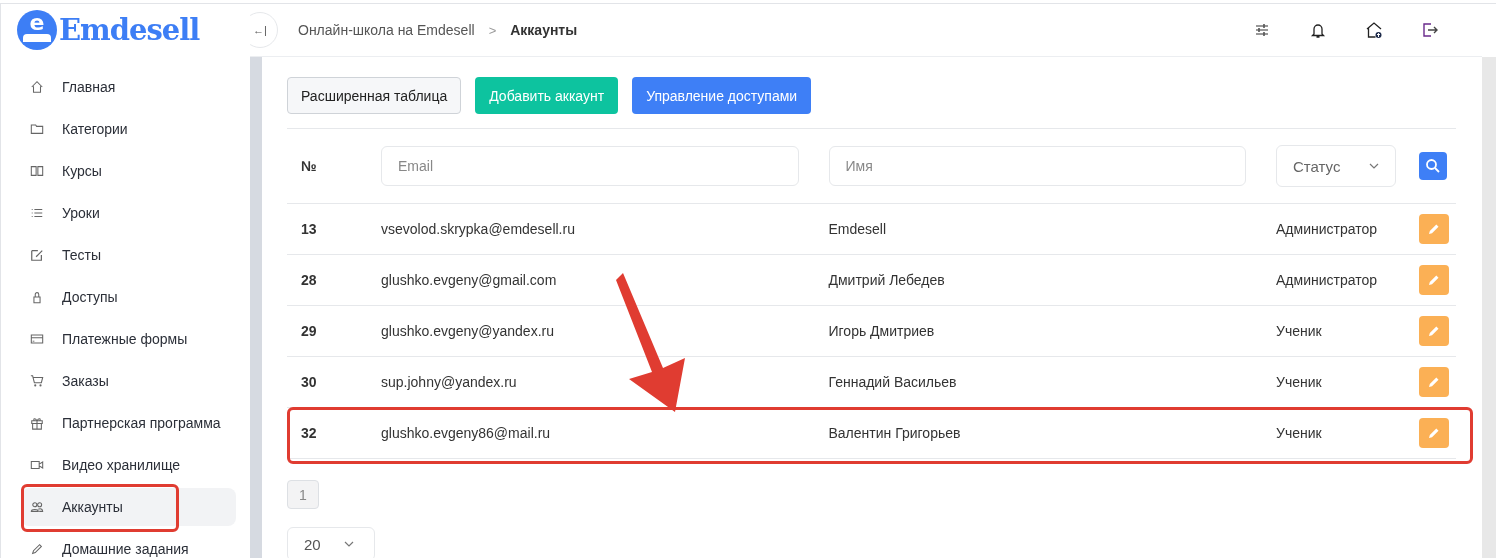  I want to click on collapse-button: ←|, so click(264, 30).